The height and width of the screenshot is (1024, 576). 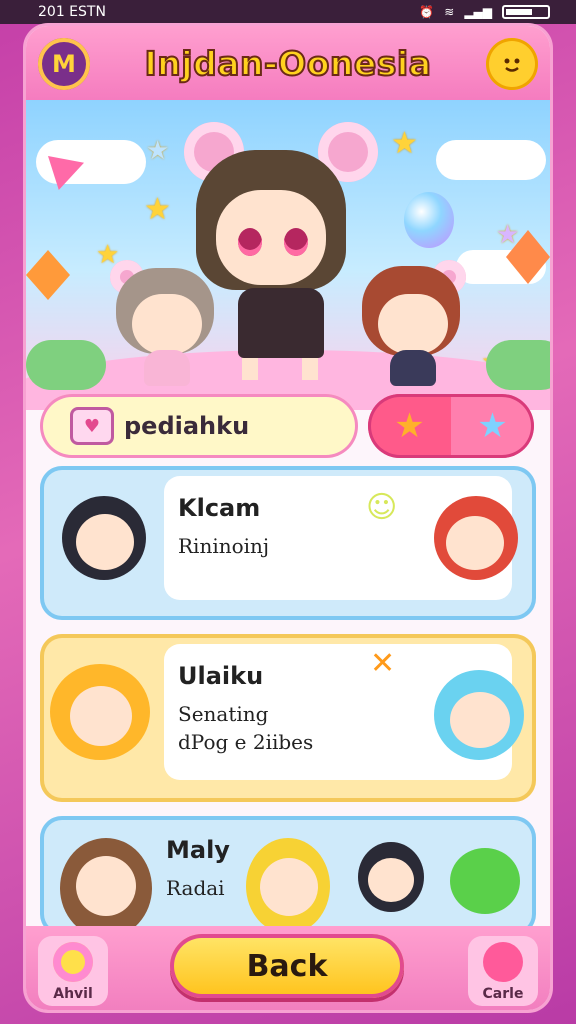 I want to click on menu-m-button: M, so click(x=64, y=64).